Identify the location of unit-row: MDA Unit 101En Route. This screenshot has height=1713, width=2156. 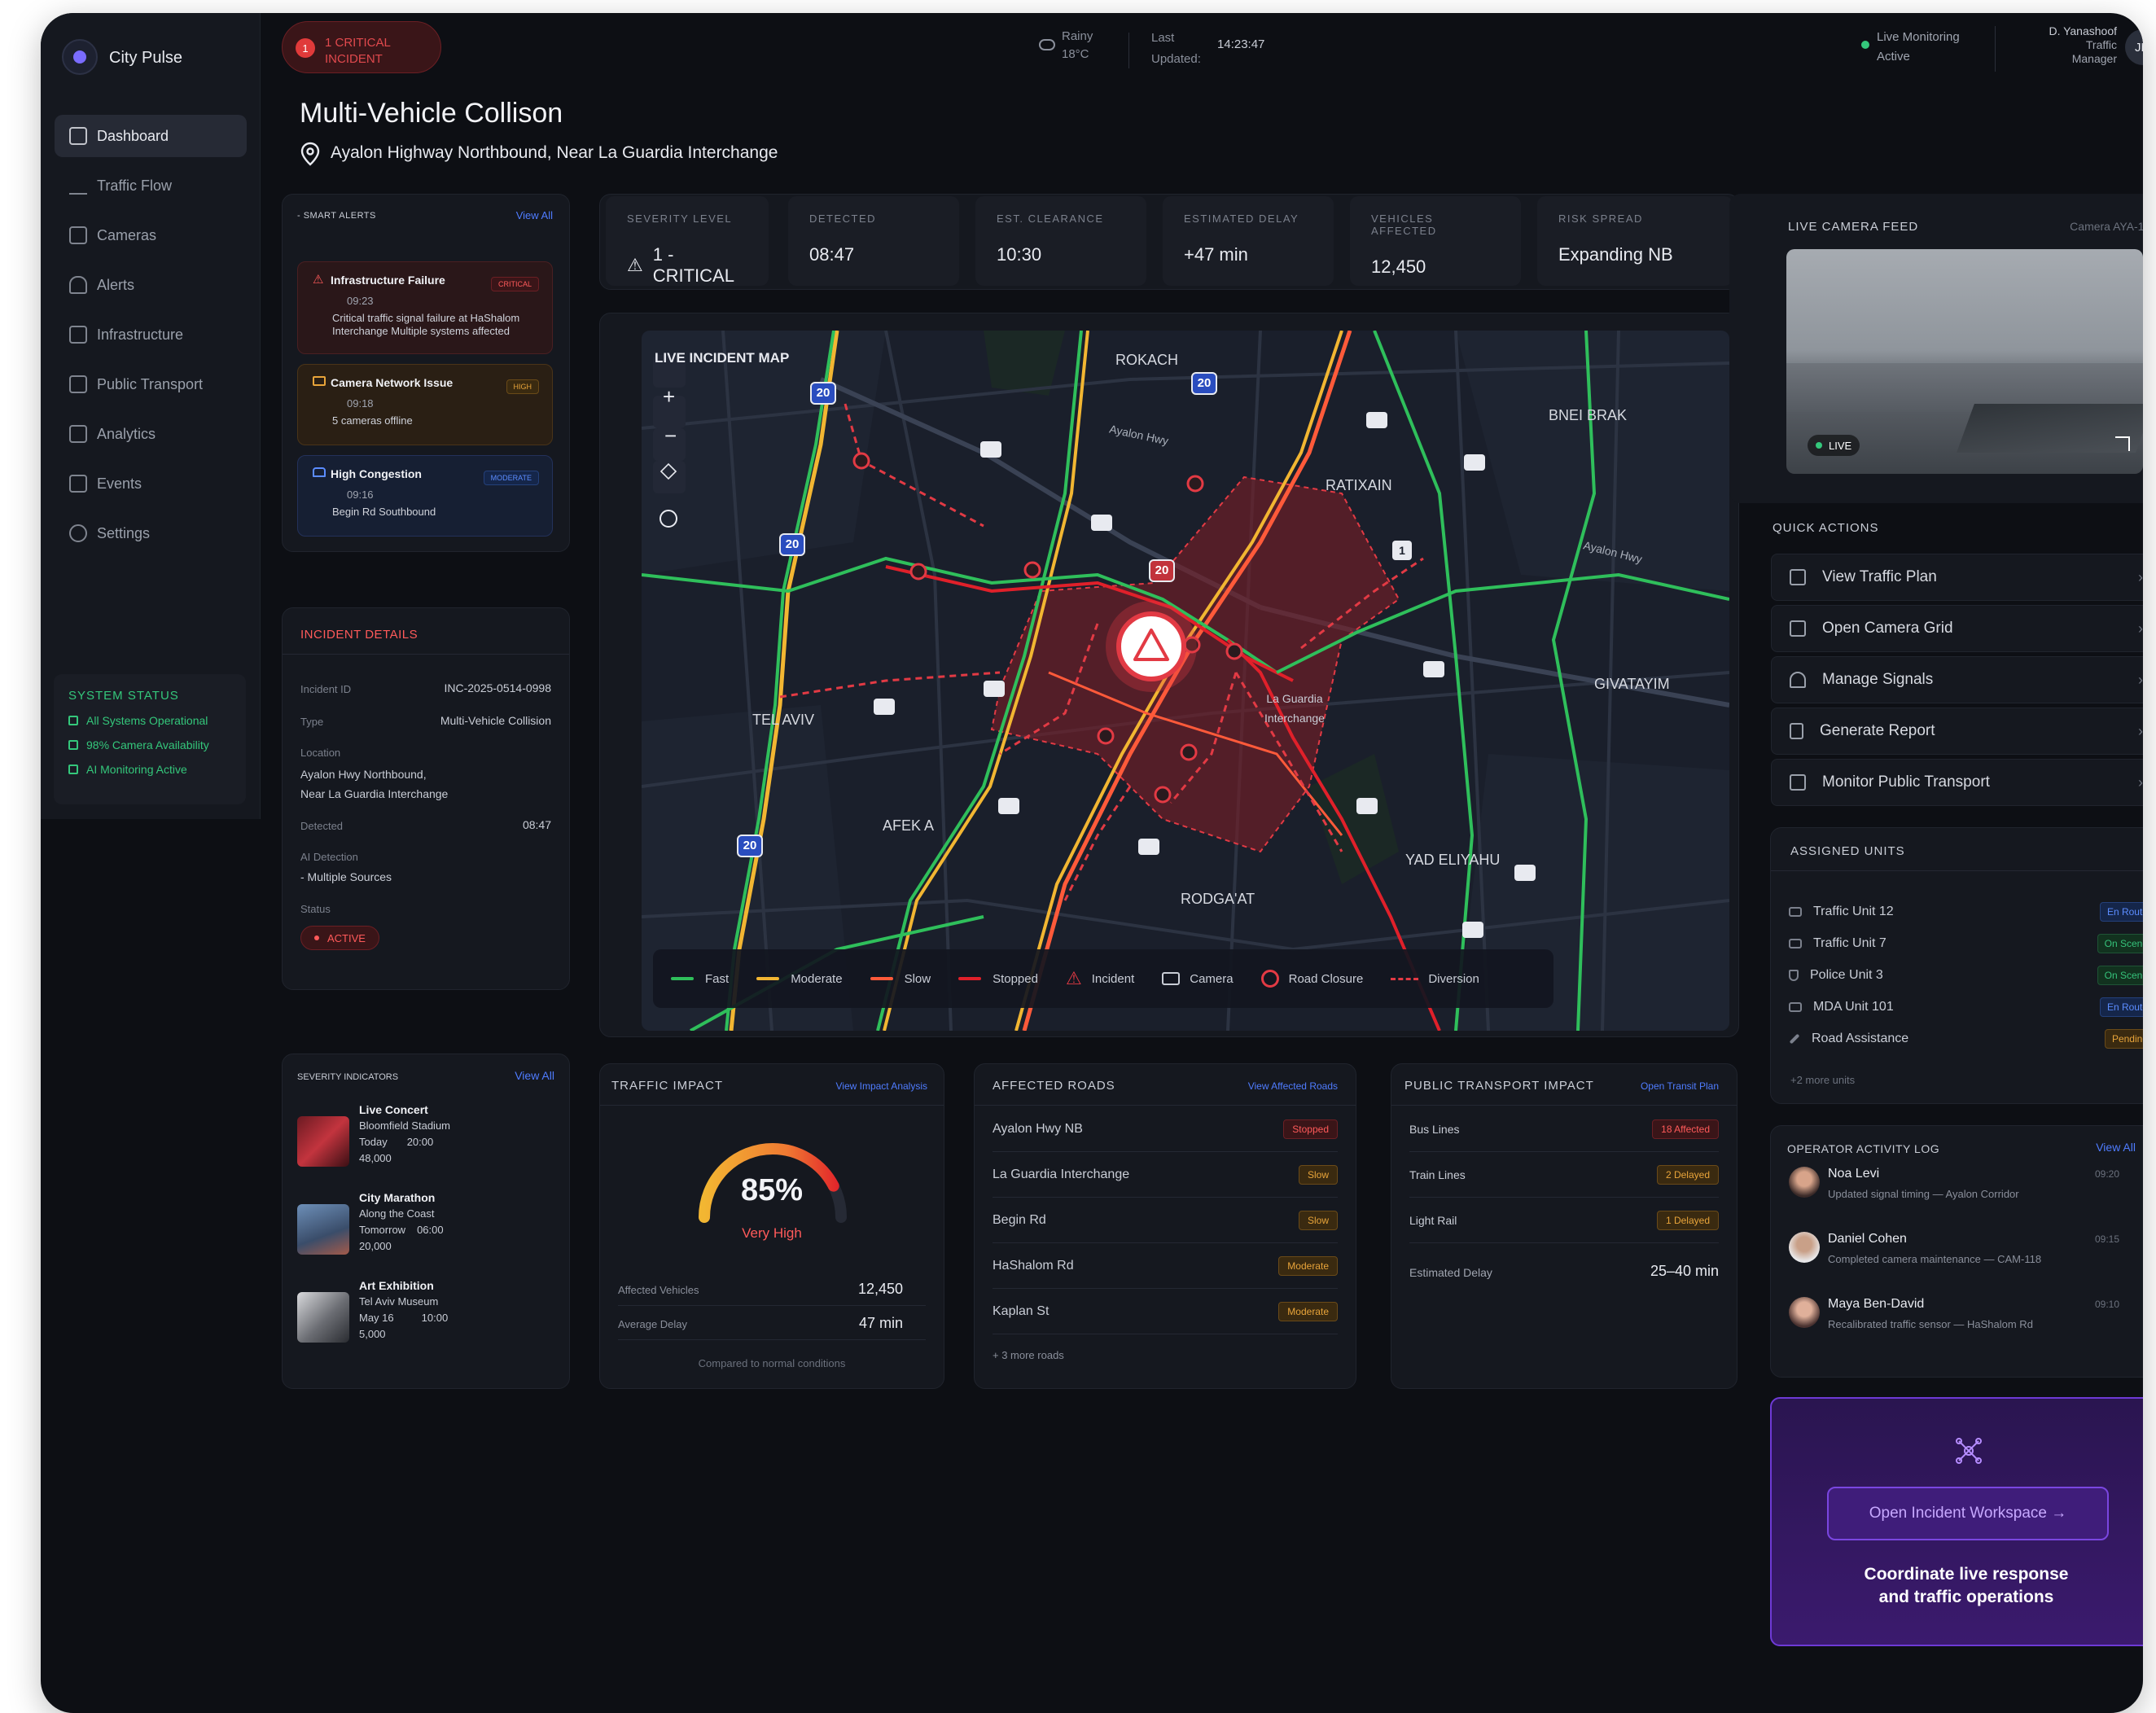
(1966, 1007).